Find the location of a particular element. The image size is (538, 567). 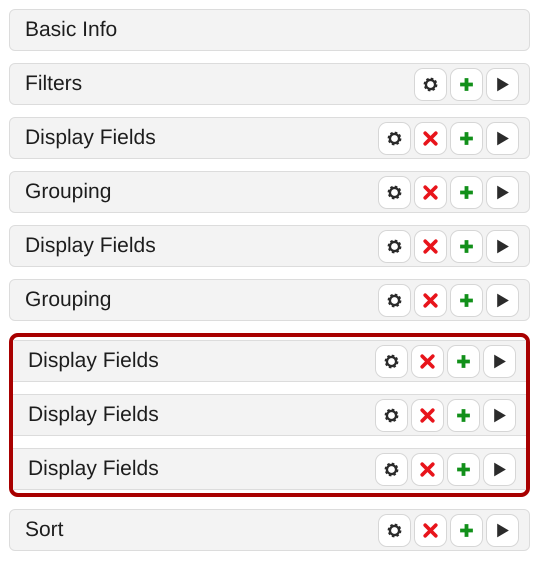

section-label: Basic Info is located at coordinates (71, 30).